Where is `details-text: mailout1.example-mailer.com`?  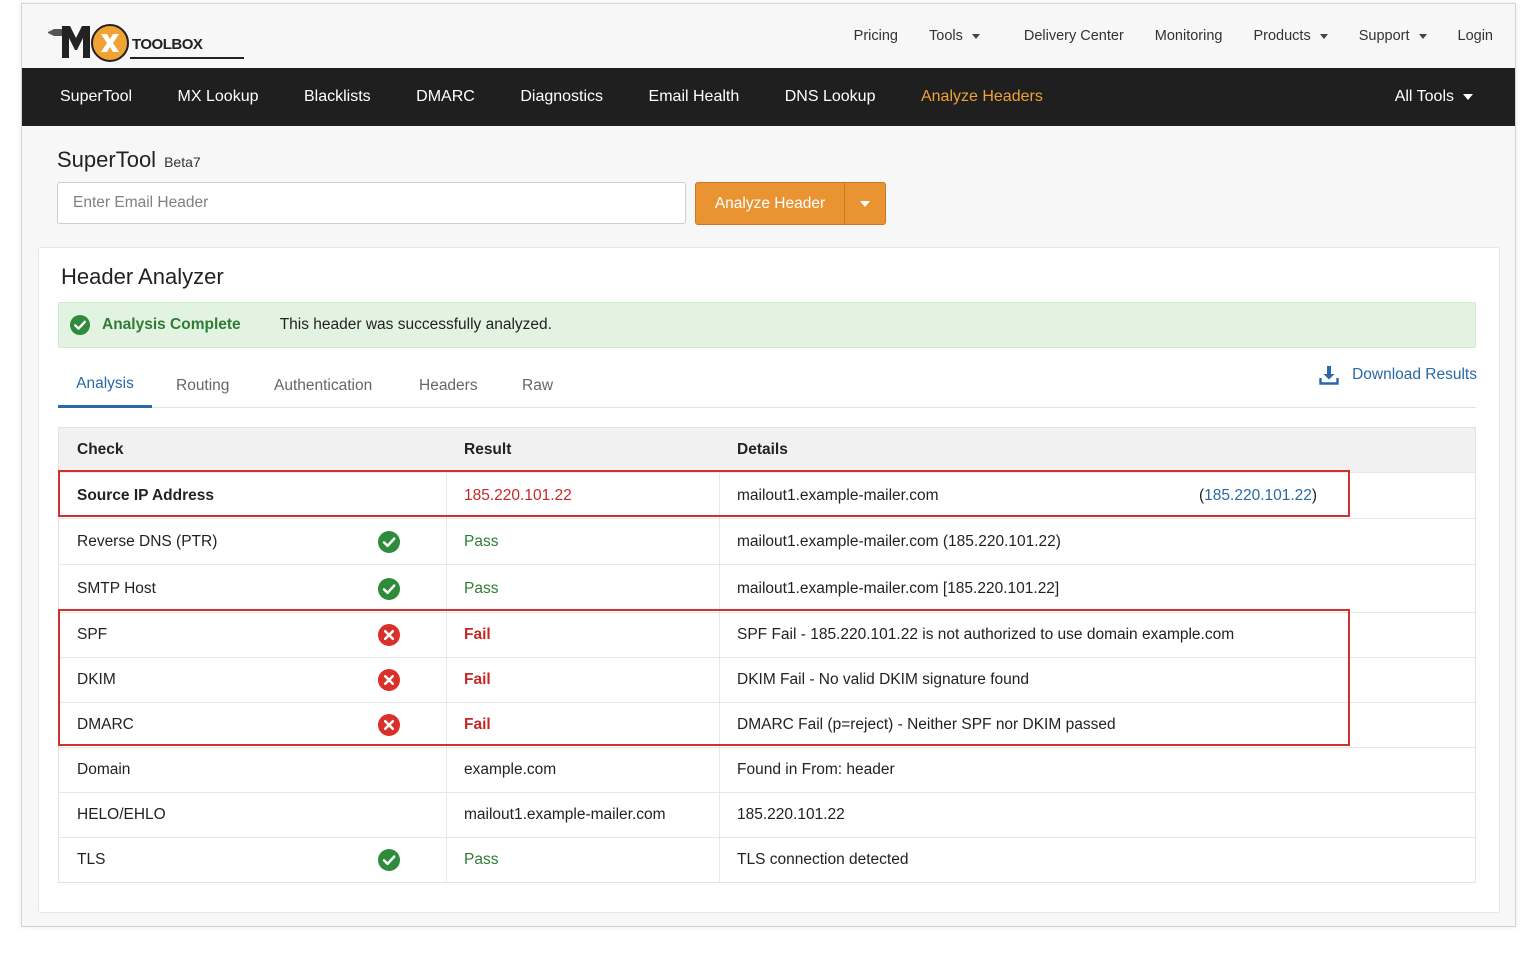 details-text: mailout1.example-mailer.com is located at coordinates (838, 495).